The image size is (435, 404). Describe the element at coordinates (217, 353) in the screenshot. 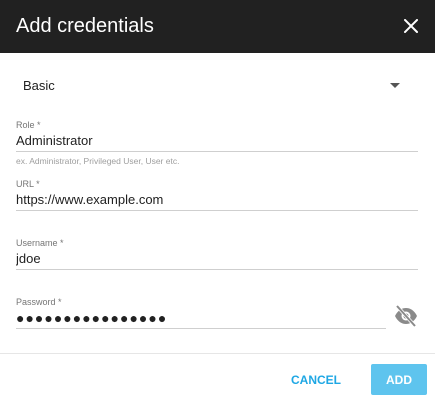

I see `footer-divider` at that location.